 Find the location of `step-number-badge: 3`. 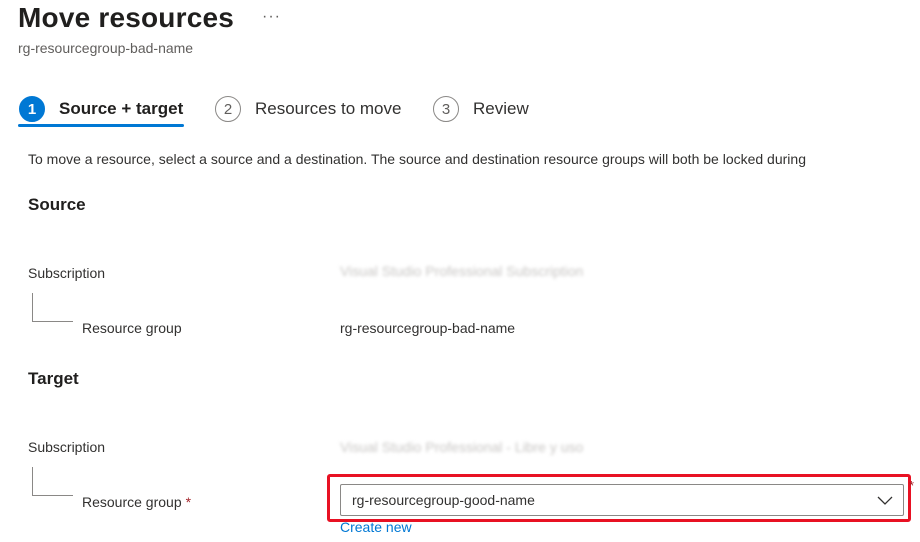

step-number-badge: 3 is located at coordinates (446, 109).